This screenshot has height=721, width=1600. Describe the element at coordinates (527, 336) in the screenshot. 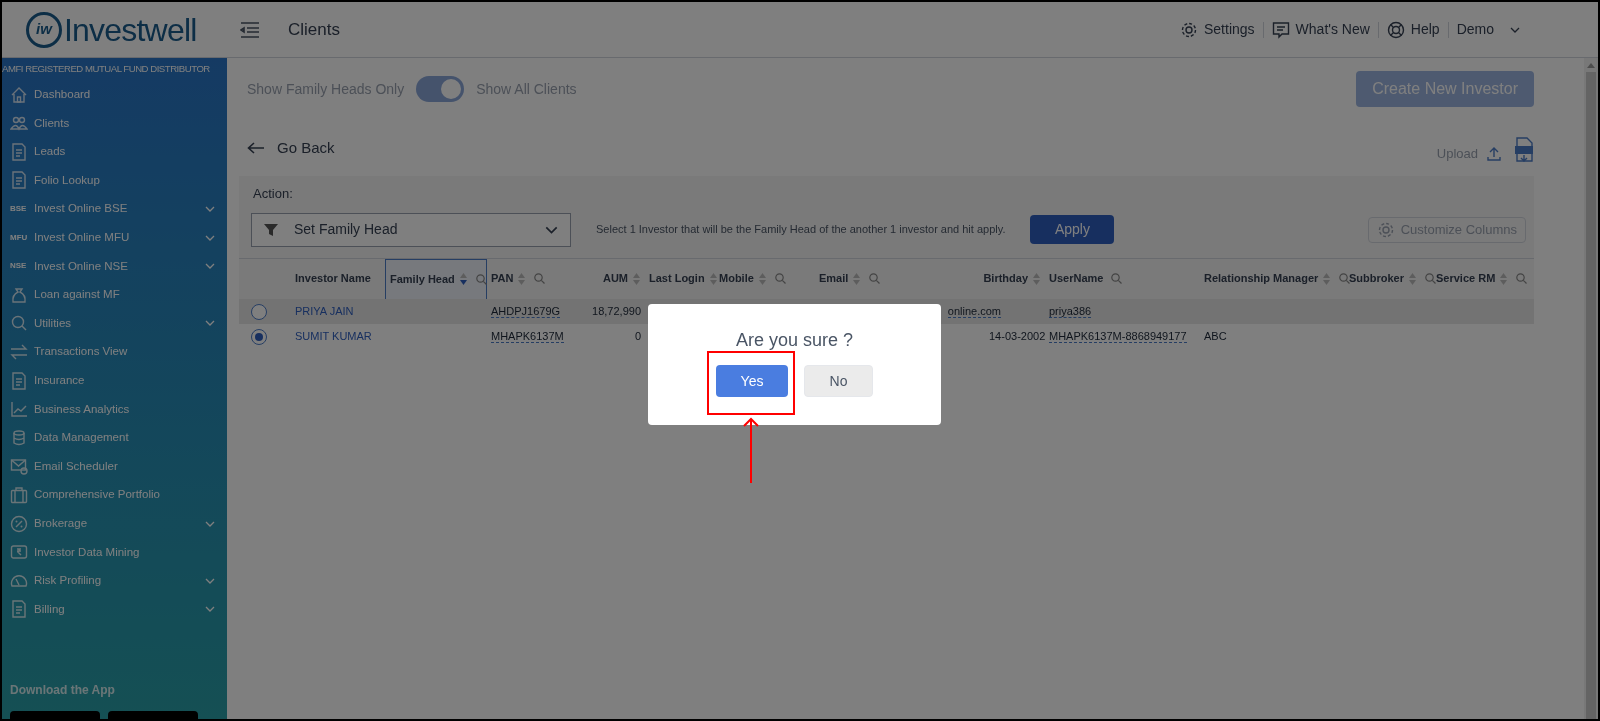

I see `table-cell: MHAPK6137M` at that location.